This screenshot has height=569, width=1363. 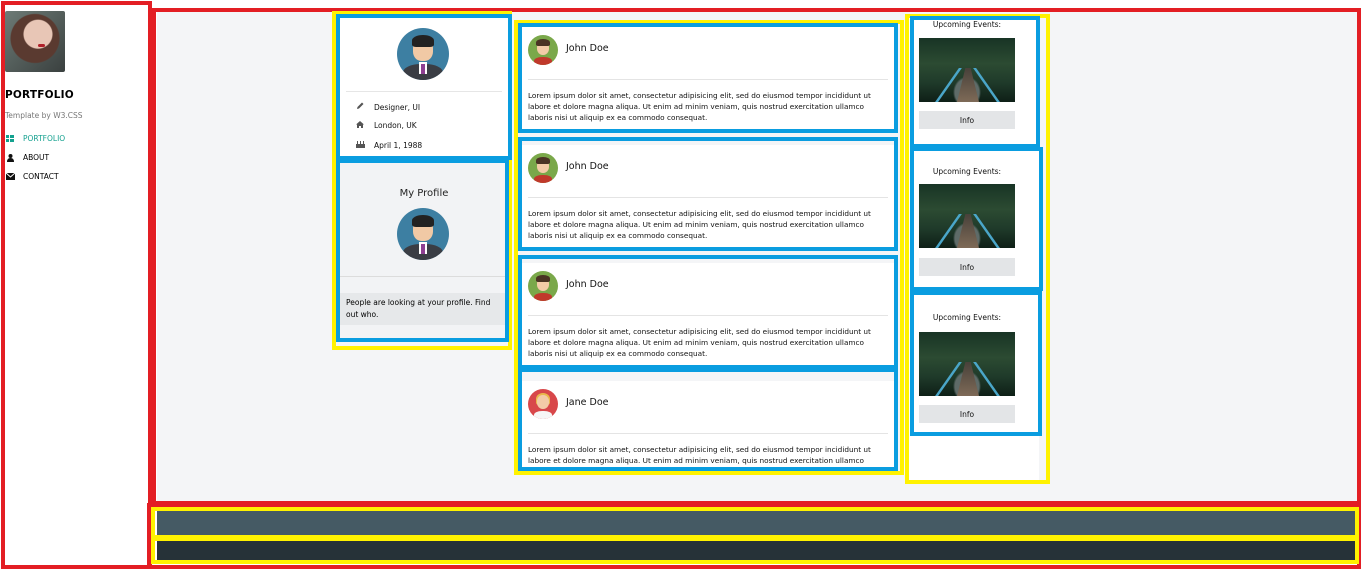 What do you see at coordinates (424, 87) in the screenshot?
I see `annotation-box-profile-card` at bounding box center [424, 87].